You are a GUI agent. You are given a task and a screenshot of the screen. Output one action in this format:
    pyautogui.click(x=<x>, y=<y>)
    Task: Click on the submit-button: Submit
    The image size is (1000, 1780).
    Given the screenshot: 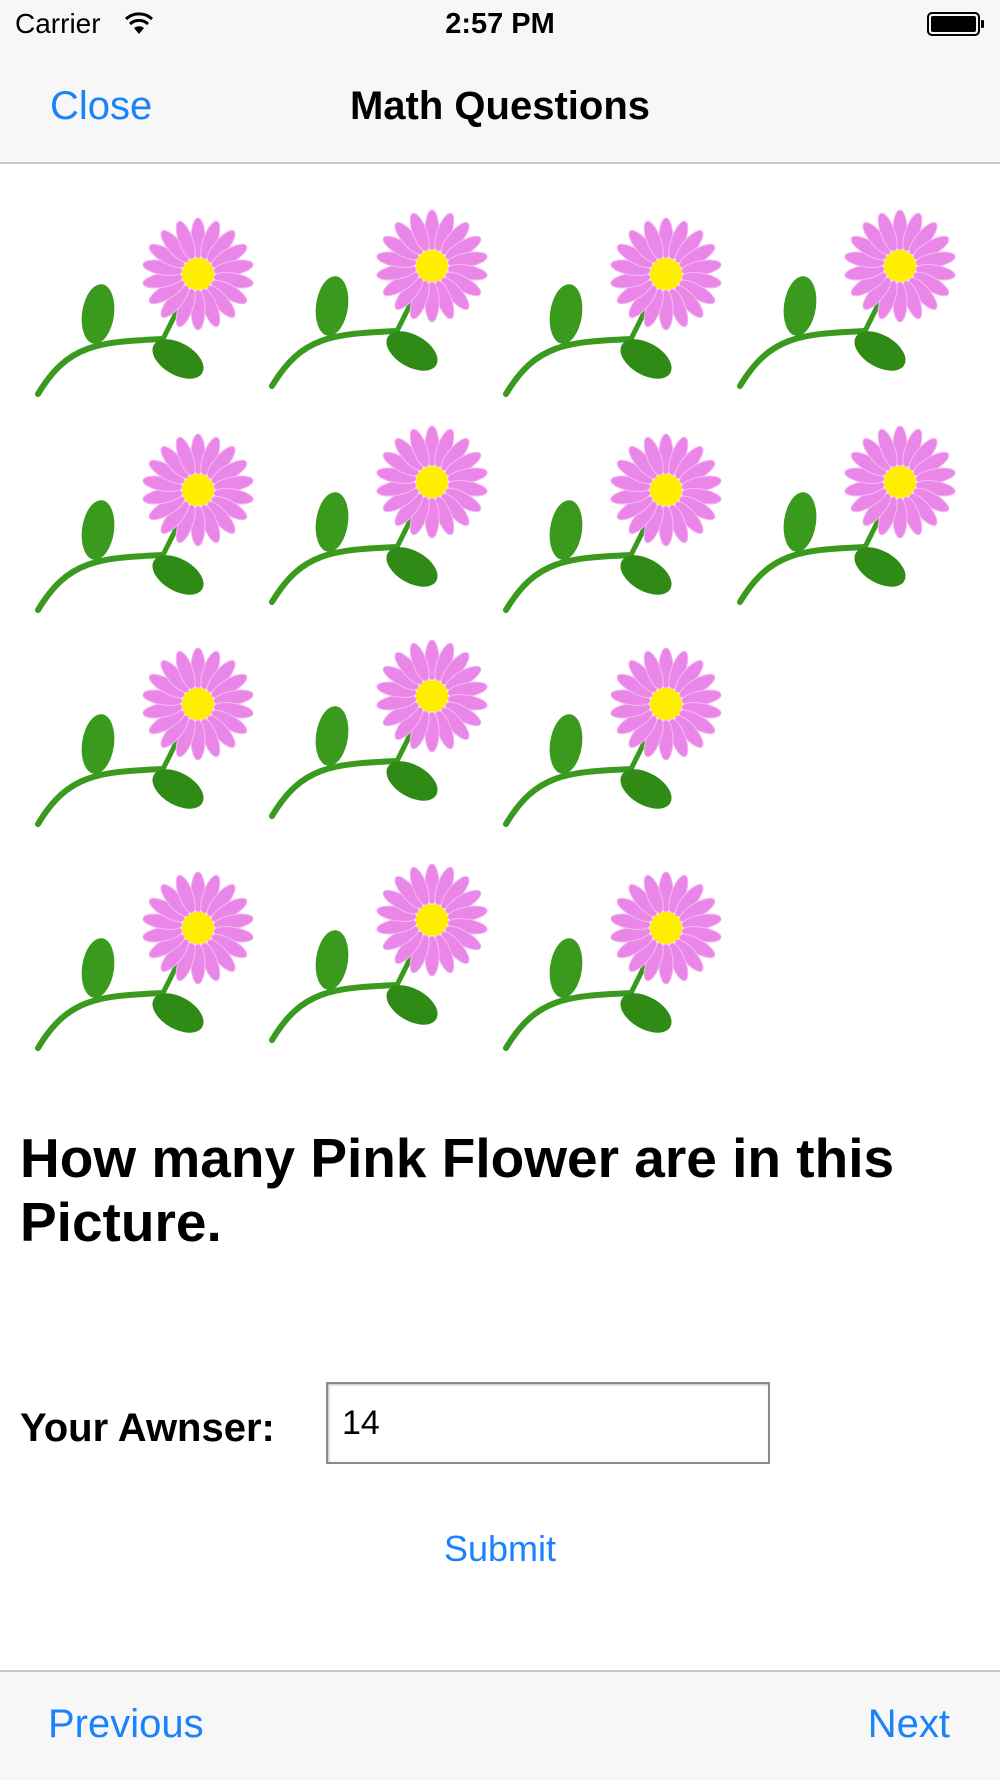 What is the action you would take?
    pyautogui.click(x=500, y=1549)
    